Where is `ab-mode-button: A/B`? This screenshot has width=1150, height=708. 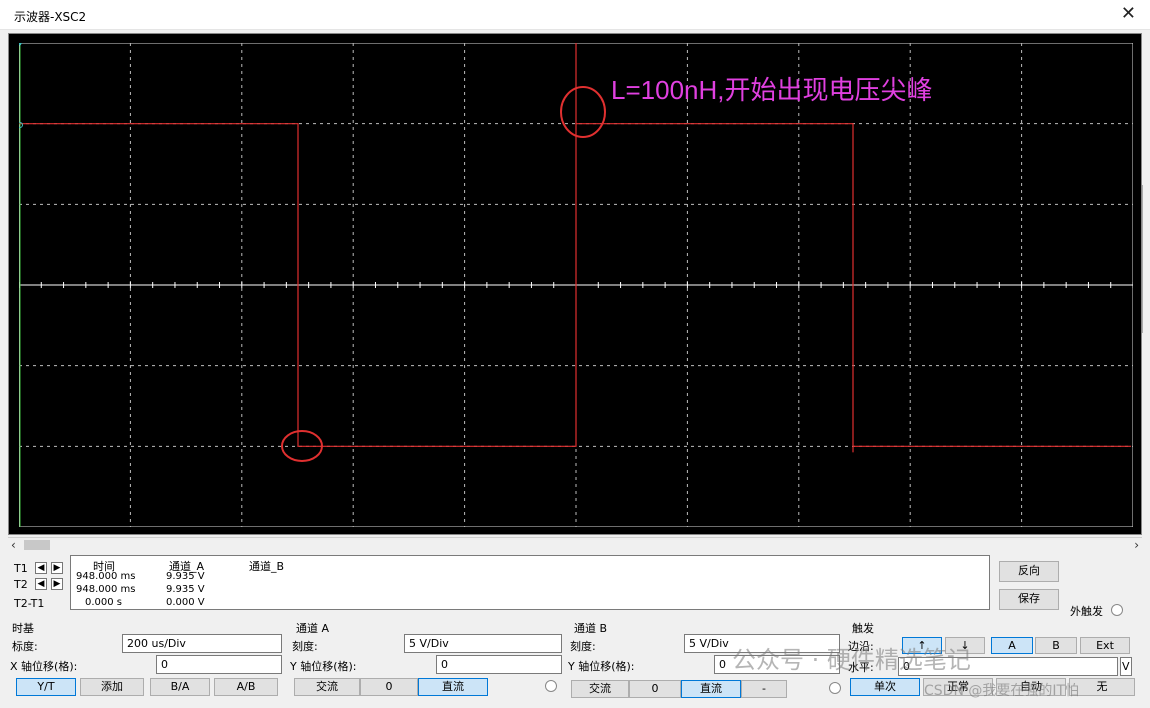 ab-mode-button: A/B is located at coordinates (246, 687).